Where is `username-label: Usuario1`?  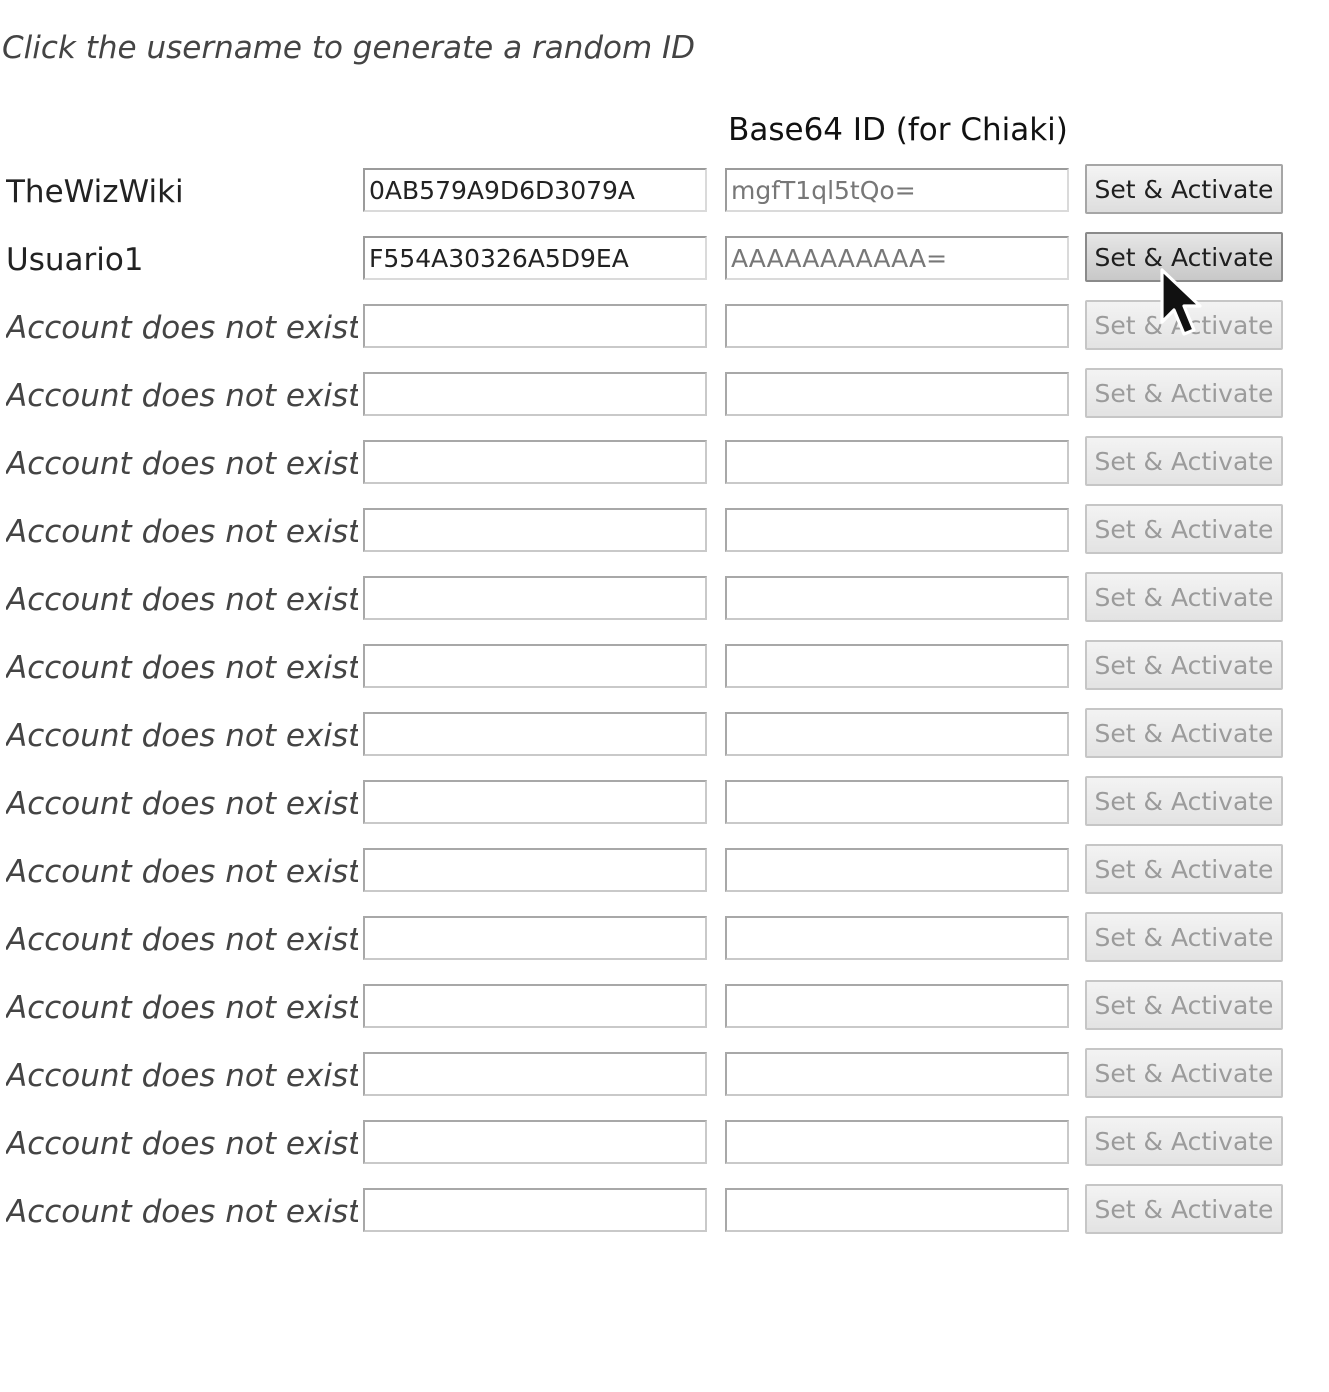 username-label: Usuario1 is located at coordinates (182, 260).